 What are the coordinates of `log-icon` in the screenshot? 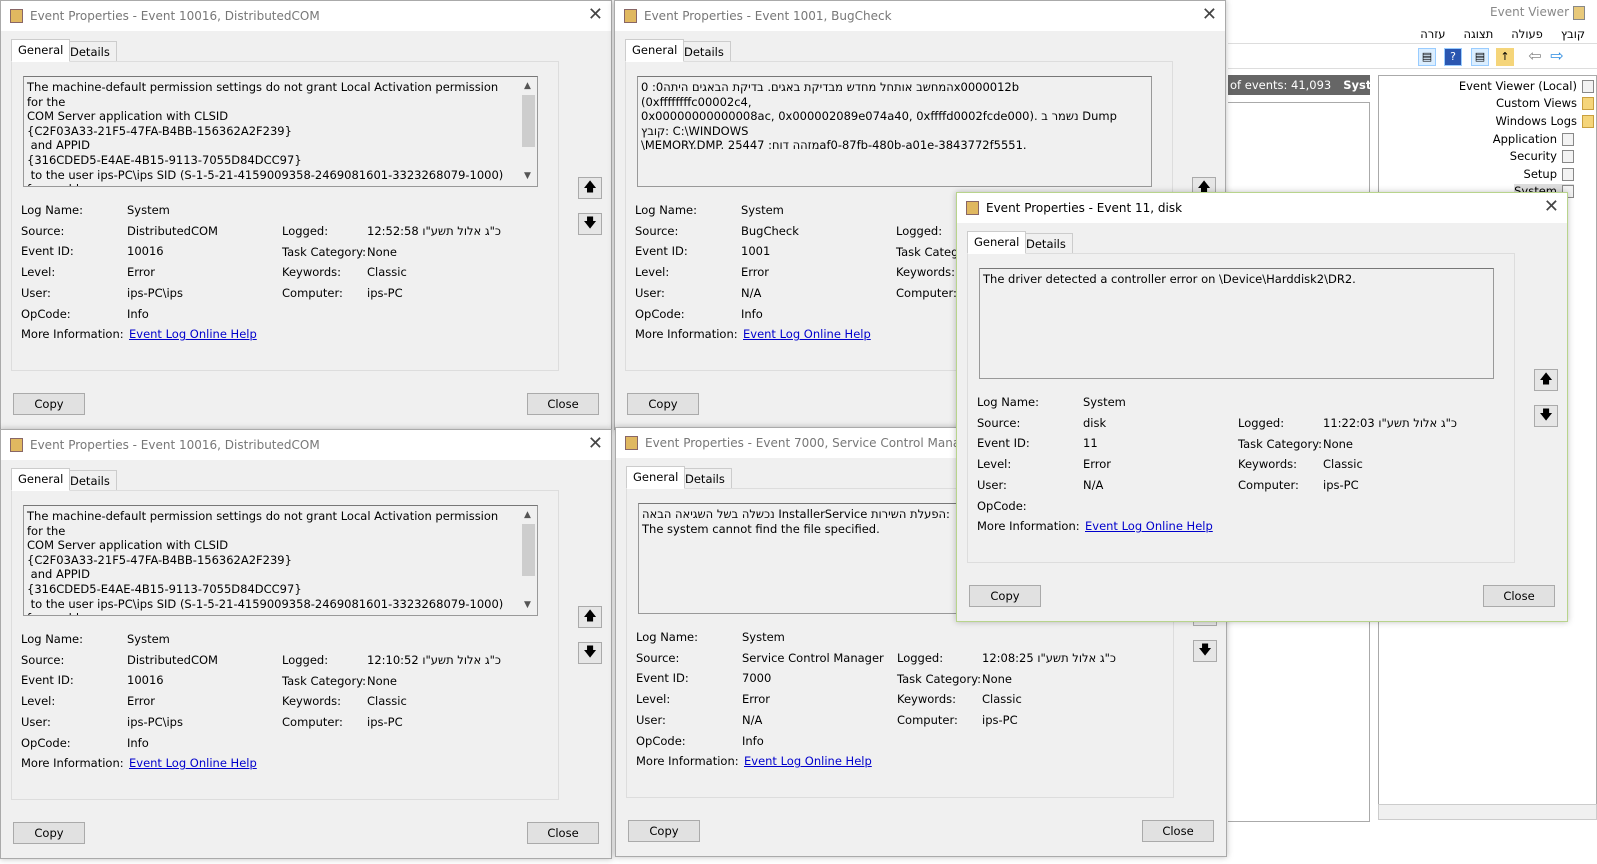 It's located at (1568, 139).